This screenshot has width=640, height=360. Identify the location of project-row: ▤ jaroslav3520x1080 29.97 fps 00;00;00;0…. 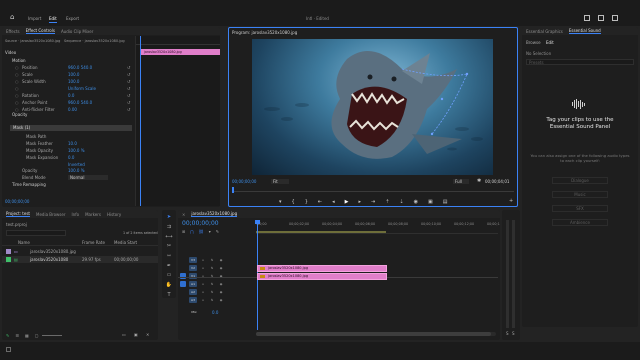
(80, 259).